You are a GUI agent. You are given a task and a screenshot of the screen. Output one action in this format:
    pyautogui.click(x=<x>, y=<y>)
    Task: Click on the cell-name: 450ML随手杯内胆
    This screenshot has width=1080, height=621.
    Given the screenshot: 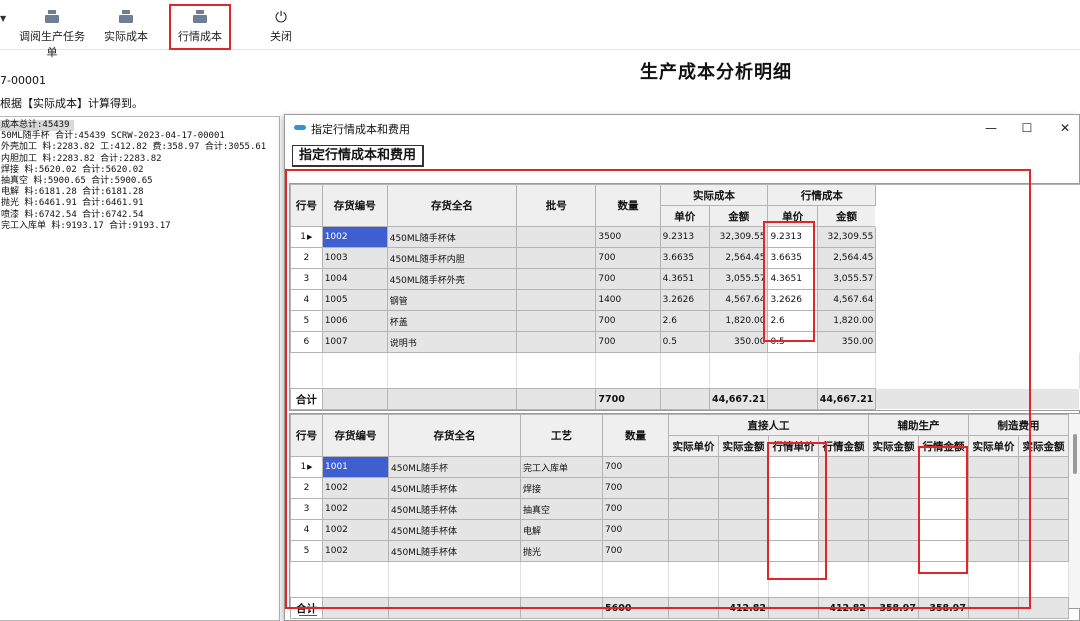 What is the action you would take?
    pyautogui.click(x=452, y=258)
    